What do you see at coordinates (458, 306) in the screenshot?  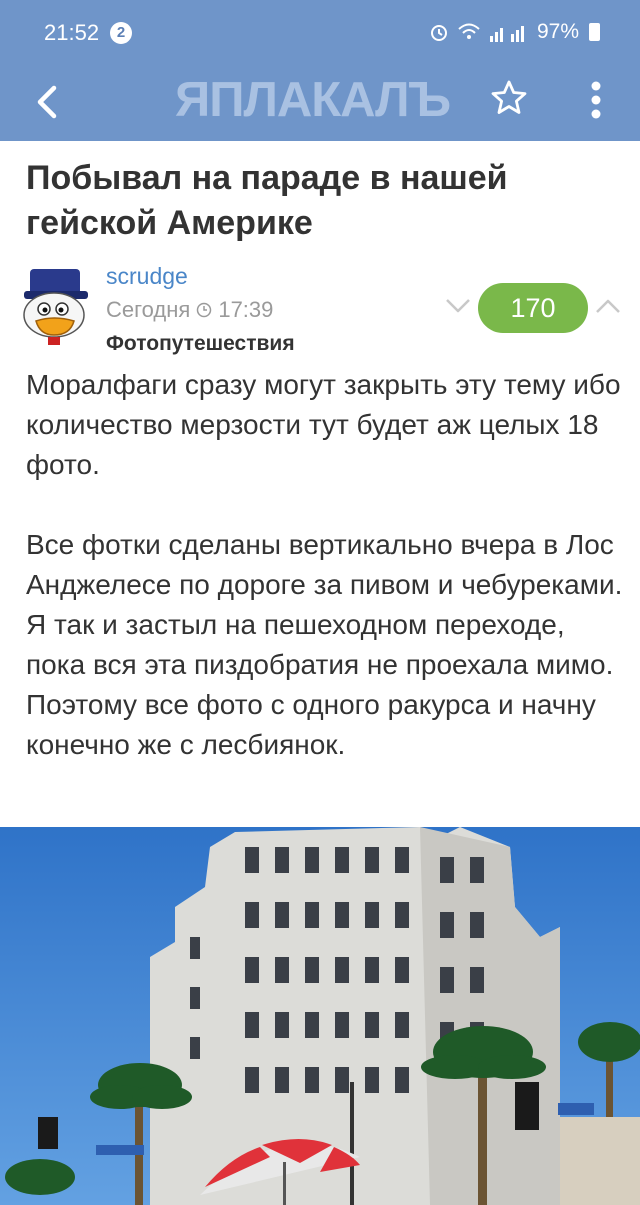 I see `chevron-down-icon` at bounding box center [458, 306].